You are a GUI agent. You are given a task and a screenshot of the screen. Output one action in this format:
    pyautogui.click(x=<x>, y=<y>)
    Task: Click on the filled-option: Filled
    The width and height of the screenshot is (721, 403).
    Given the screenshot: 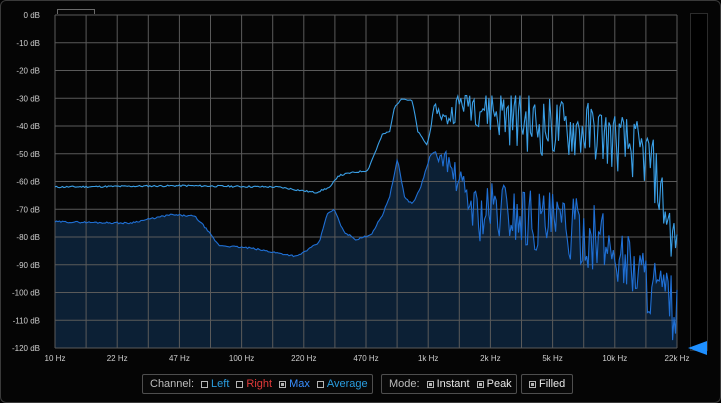 What is the action you would take?
    pyautogui.click(x=547, y=384)
    